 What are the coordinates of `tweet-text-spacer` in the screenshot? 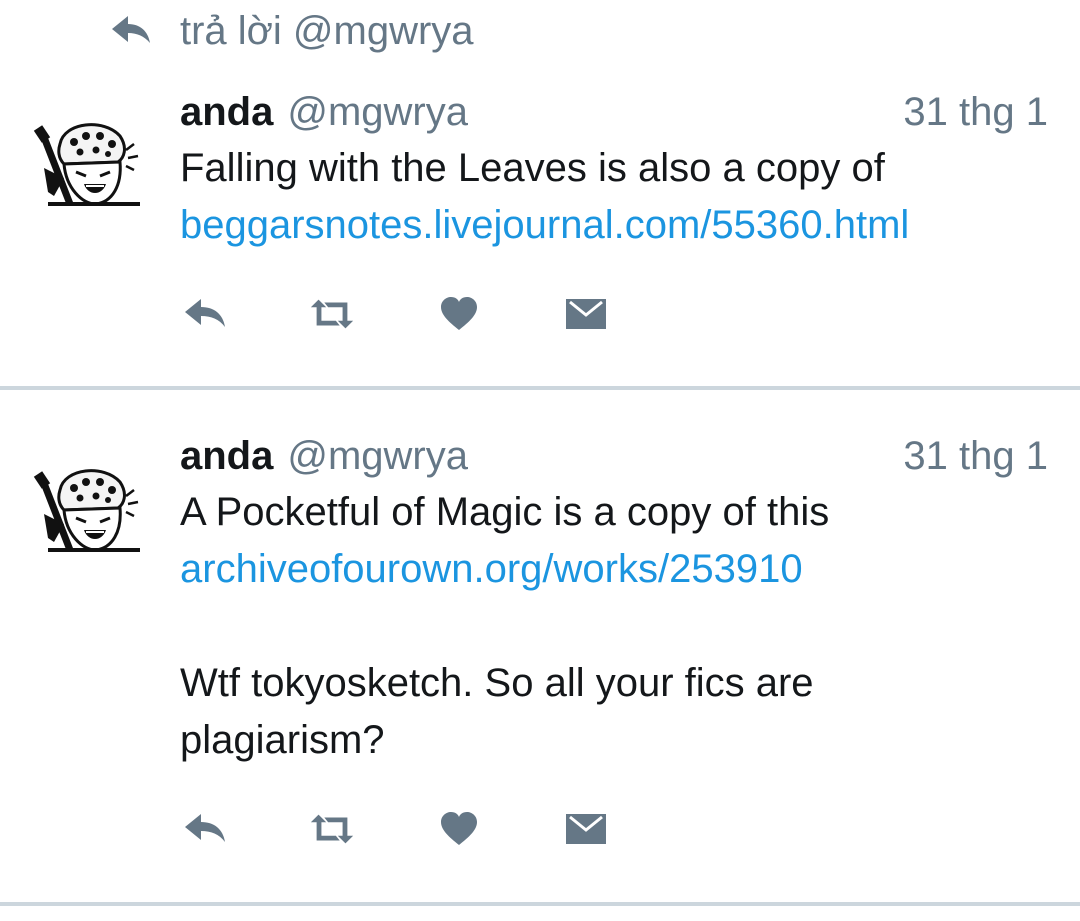 It's located at (610, 626).